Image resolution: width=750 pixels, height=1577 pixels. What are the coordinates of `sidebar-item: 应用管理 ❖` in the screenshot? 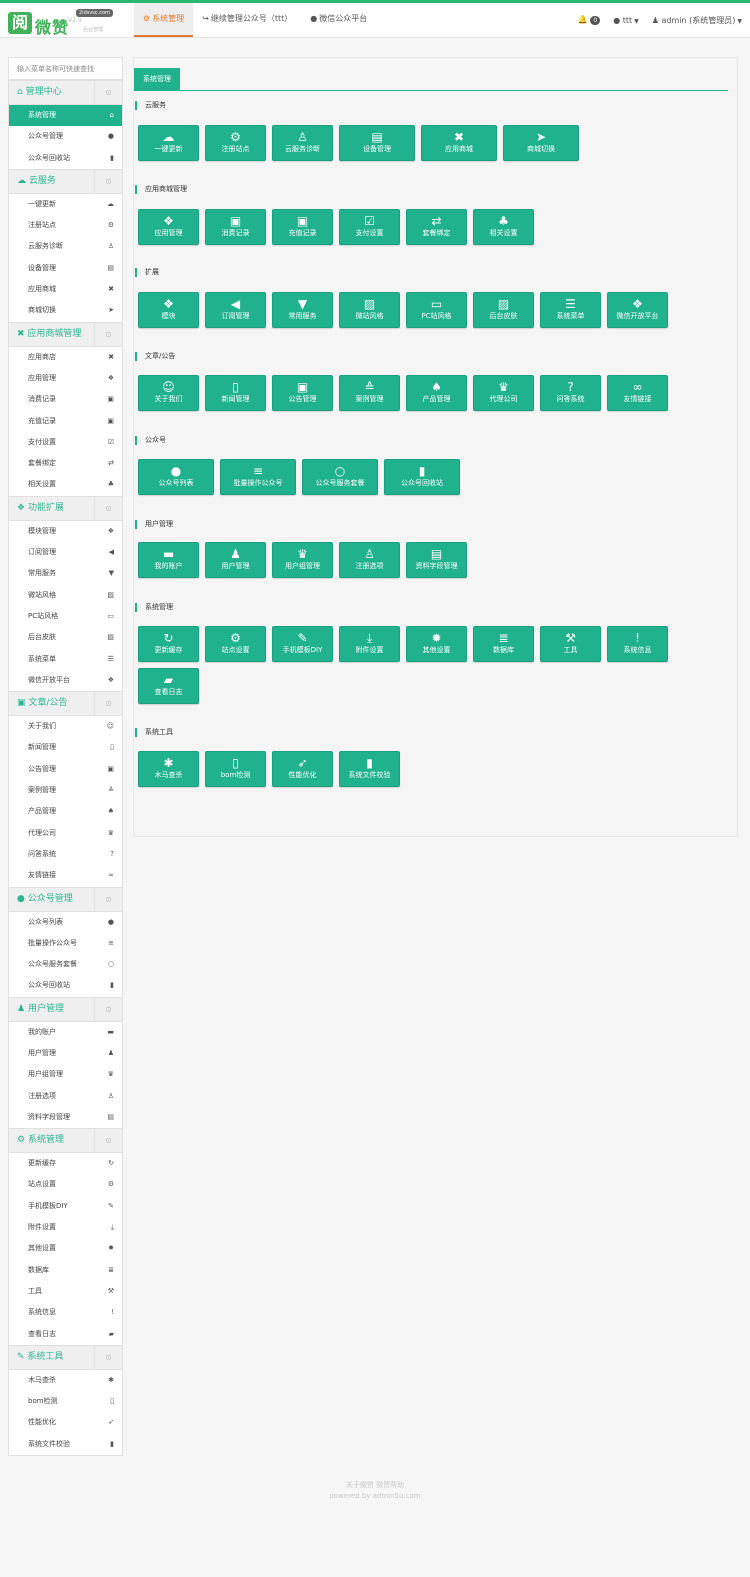 It's located at (65, 378).